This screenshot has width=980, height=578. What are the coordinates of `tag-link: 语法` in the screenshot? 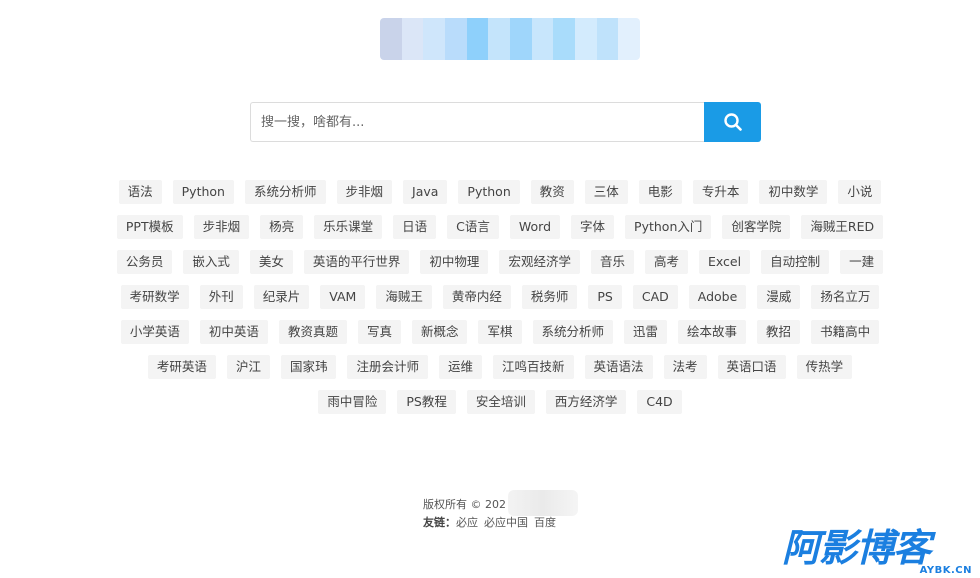 It's located at (140, 192).